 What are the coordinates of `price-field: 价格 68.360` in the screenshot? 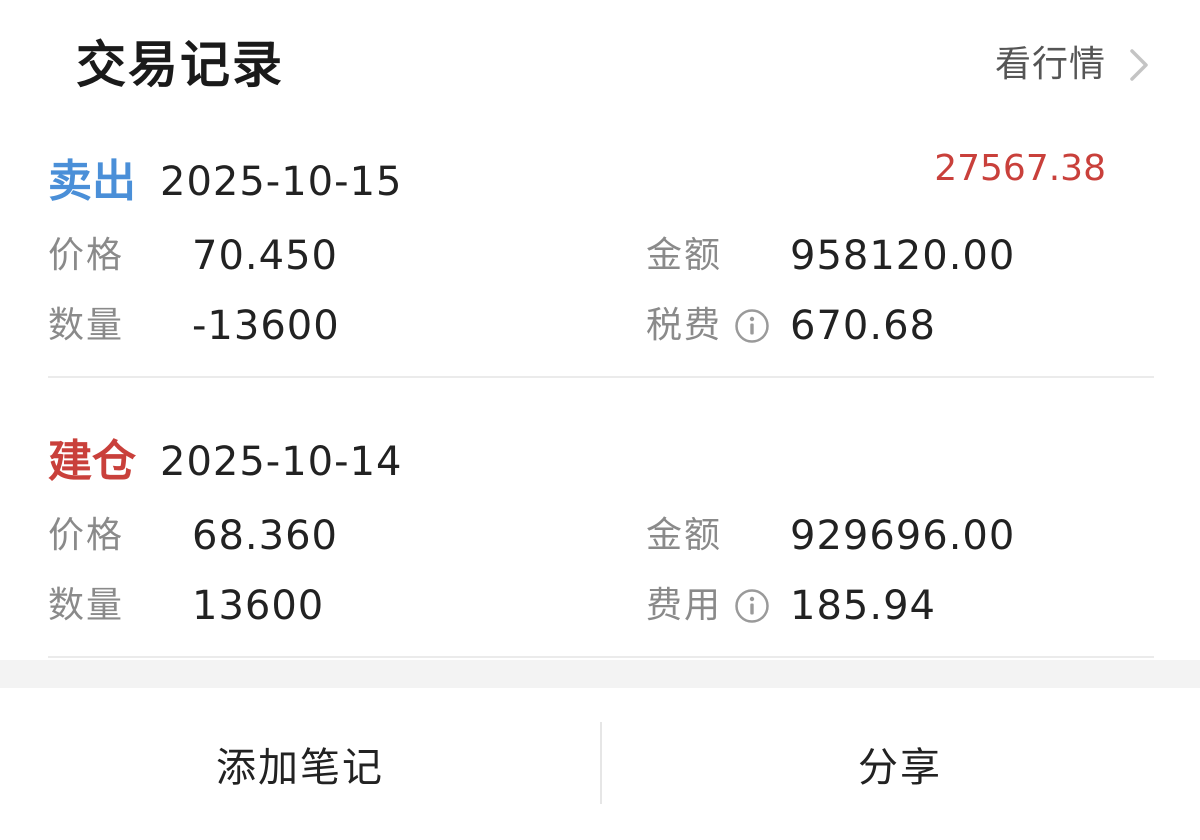 It's located at (193, 536).